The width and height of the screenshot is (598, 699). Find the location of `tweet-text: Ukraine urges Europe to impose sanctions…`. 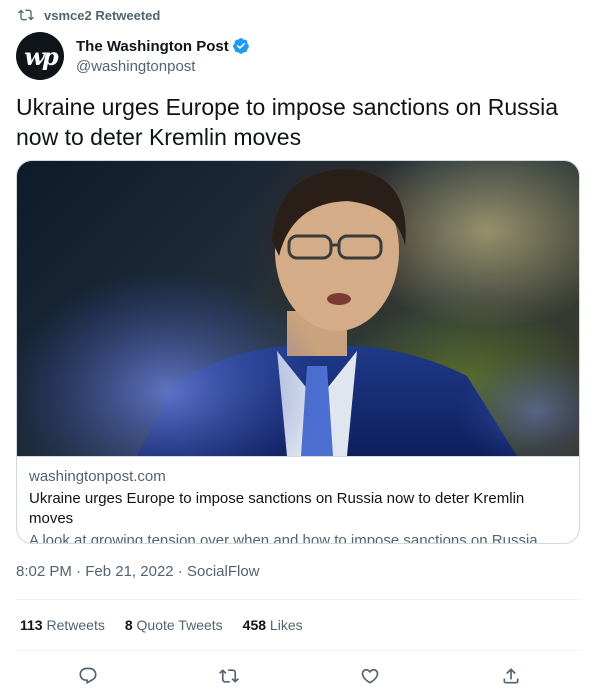

tweet-text: Ukraine urges Europe to impose sanctions… is located at coordinates (287, 122).